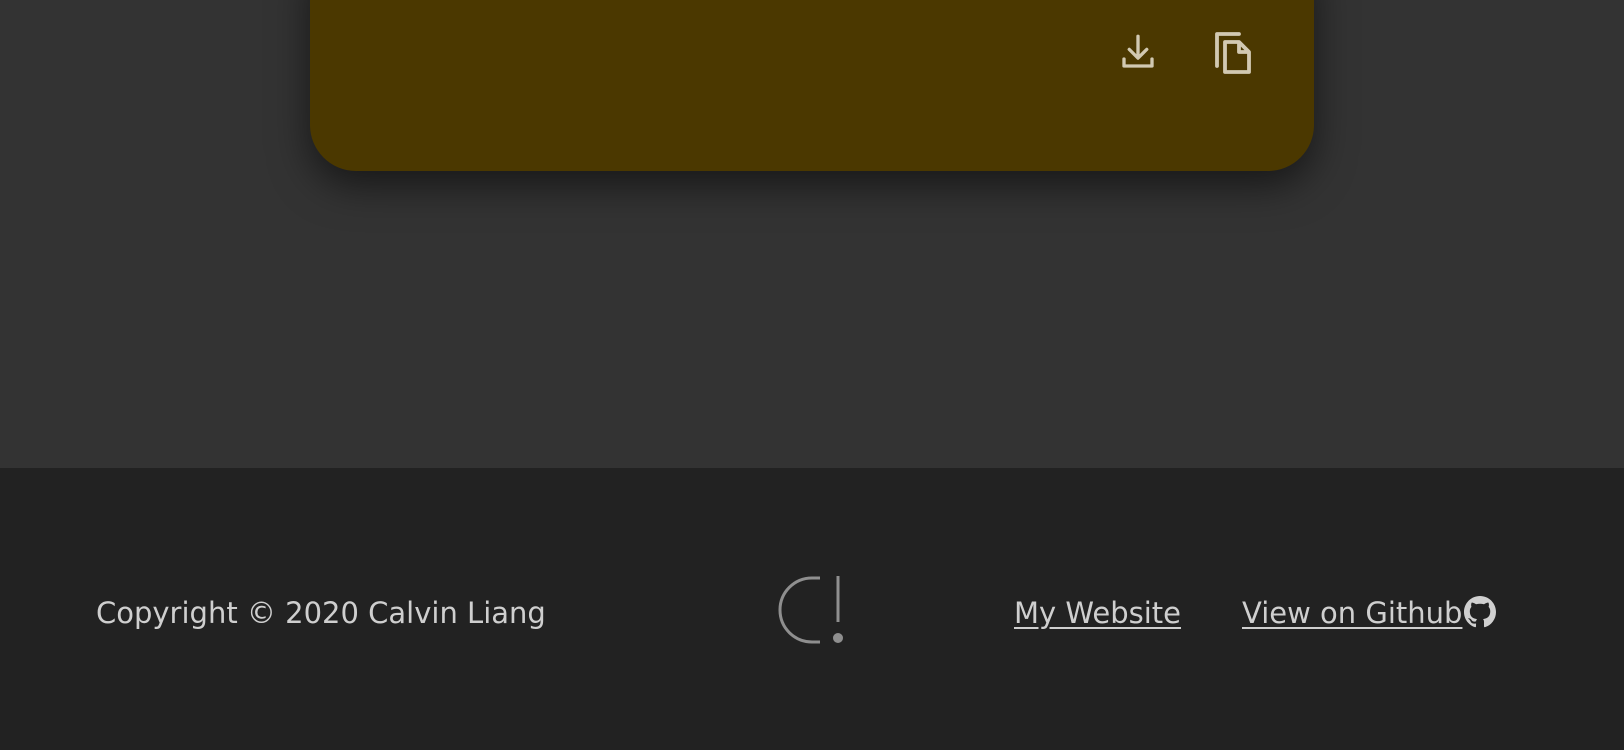 The height and width of the screenshot is (750, 1624). I want to click on color-card, so click(812, 85).